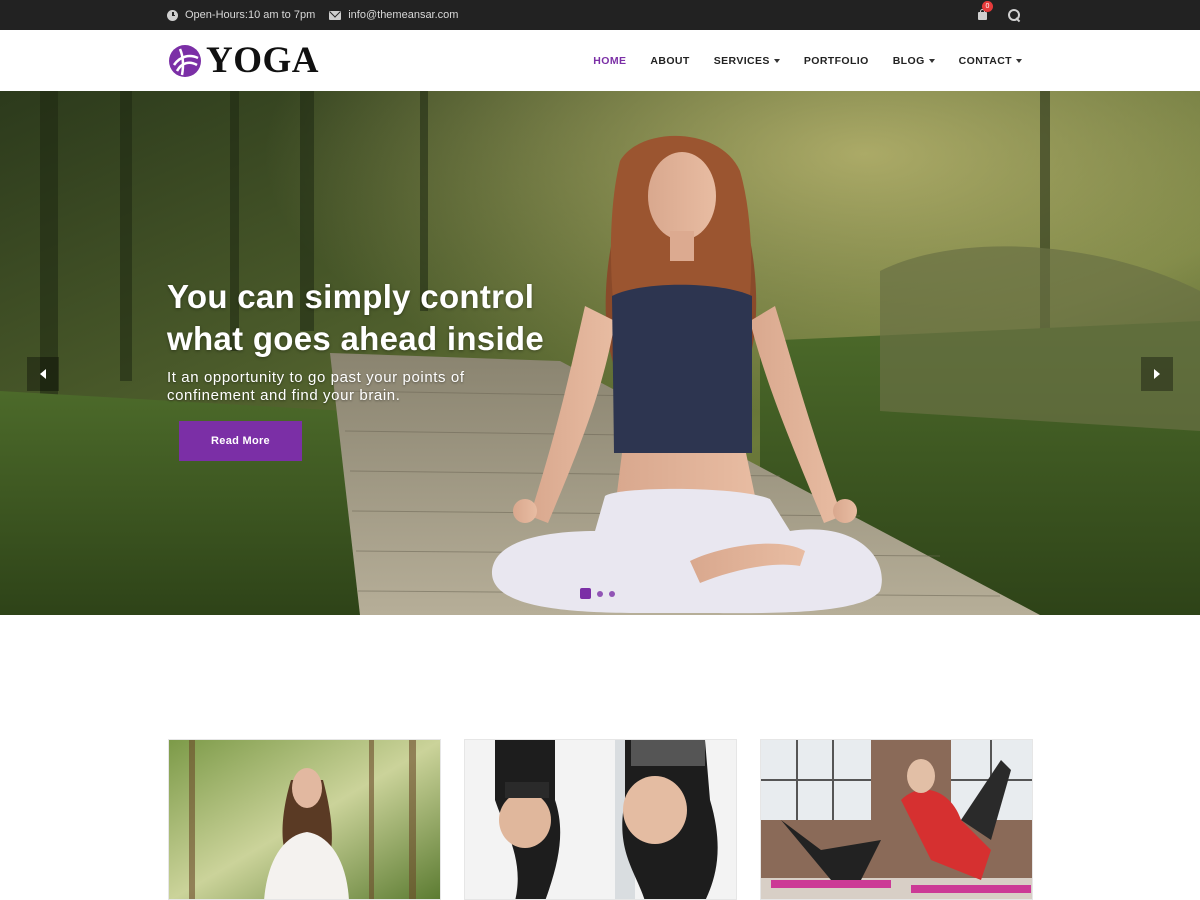  Describe the element at coordinates (403, 15) in the screenshot. I see `email-text: info@themeansar.com` at that location.